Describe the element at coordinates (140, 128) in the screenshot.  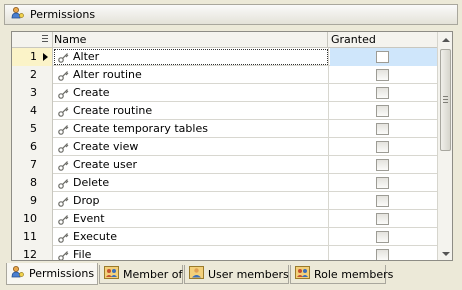
I see `permission-name: Create temporary tables` at that location.